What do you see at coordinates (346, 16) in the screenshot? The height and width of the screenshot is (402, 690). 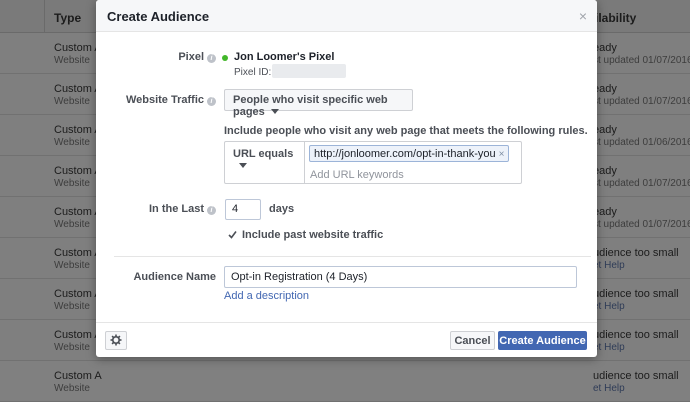 I see `dialog-header: Create Audience ×` at bounding box center [346, 16].